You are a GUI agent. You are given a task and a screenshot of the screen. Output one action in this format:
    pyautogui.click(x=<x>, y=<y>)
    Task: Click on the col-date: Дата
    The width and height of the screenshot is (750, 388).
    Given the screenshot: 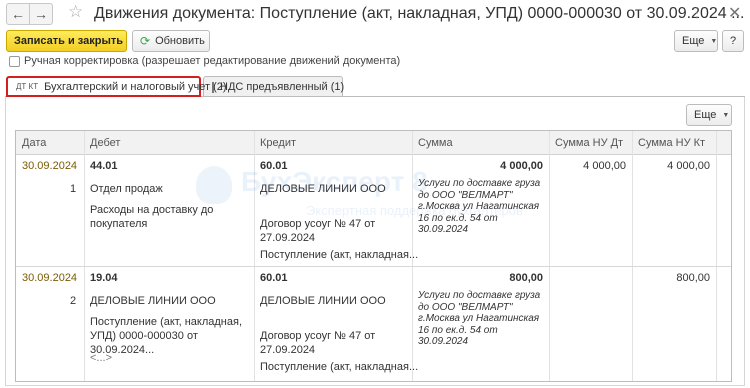 What is the action you would take?
    pyautogui.click(x=34, y=143)
    